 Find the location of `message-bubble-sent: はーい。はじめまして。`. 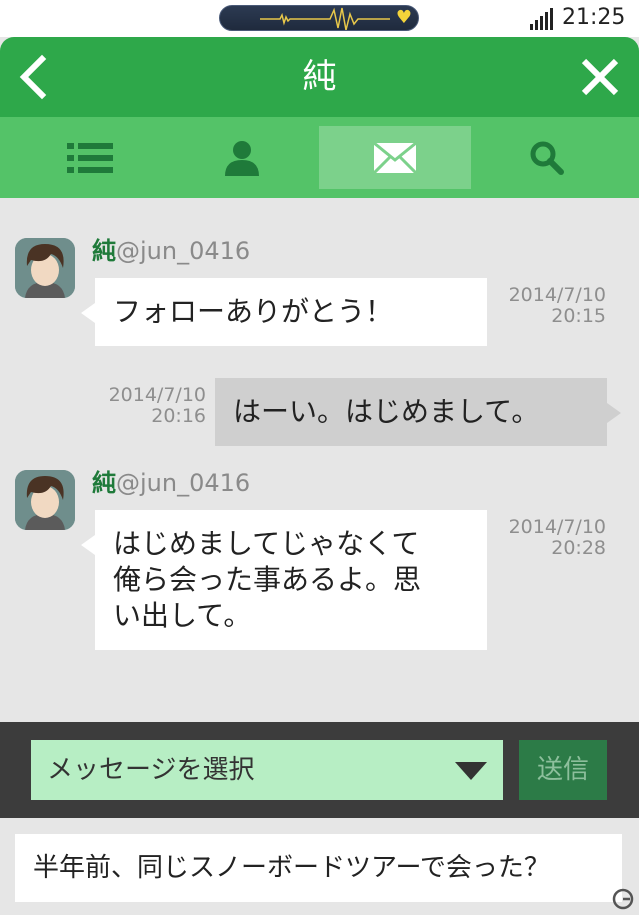

message-bubble-sent: はーい。はじめまして。 is located at coordinates (411, 412).